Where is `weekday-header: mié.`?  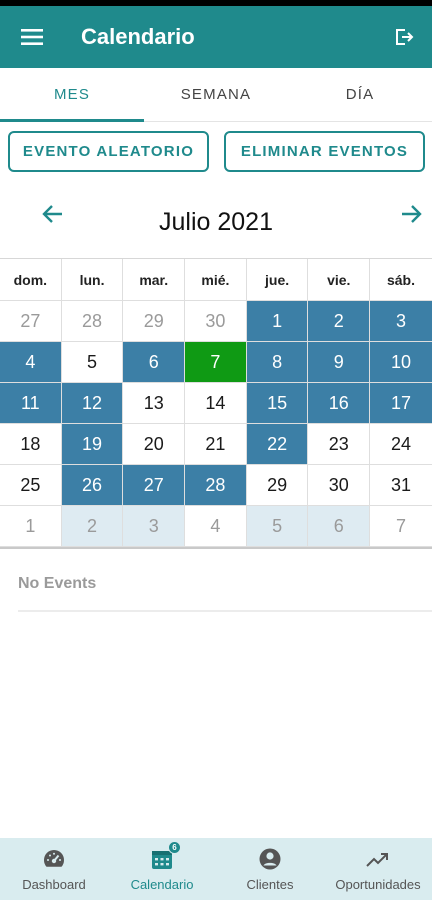
weekday-header: mié. is located at coordinates (216, 280).